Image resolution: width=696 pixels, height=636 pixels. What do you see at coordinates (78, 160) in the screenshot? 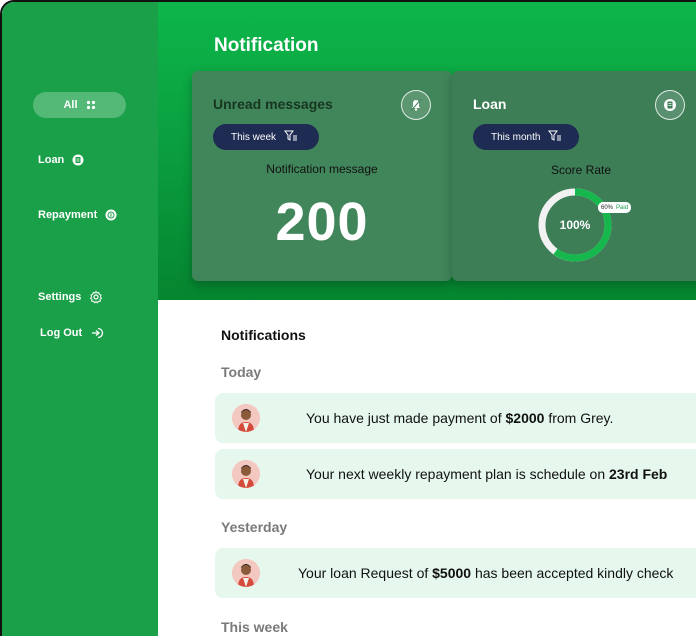
I see `loan-icon` at bounding box center [78, 160].